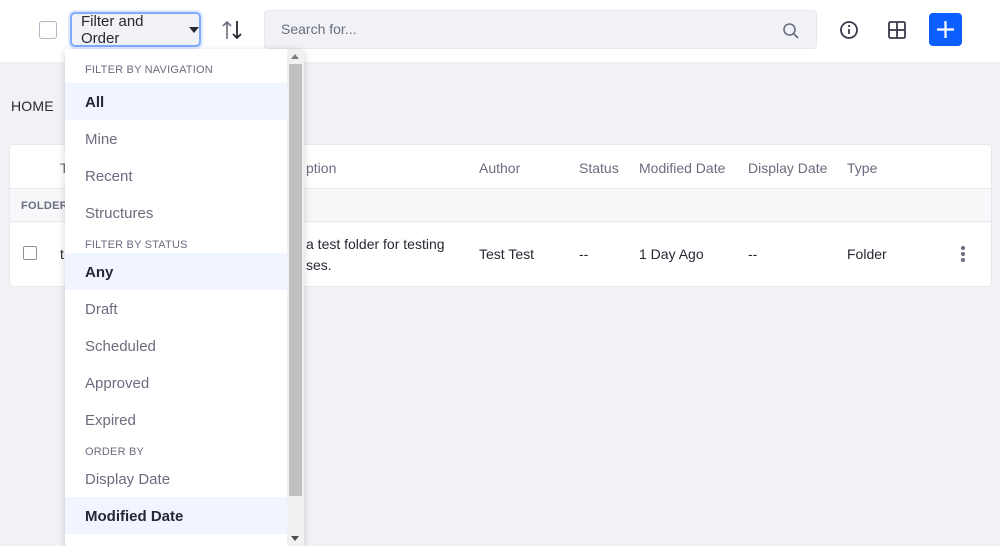 This screenshot has width=1000, height=546. I want to click on plus-icon, so click(945, 29).